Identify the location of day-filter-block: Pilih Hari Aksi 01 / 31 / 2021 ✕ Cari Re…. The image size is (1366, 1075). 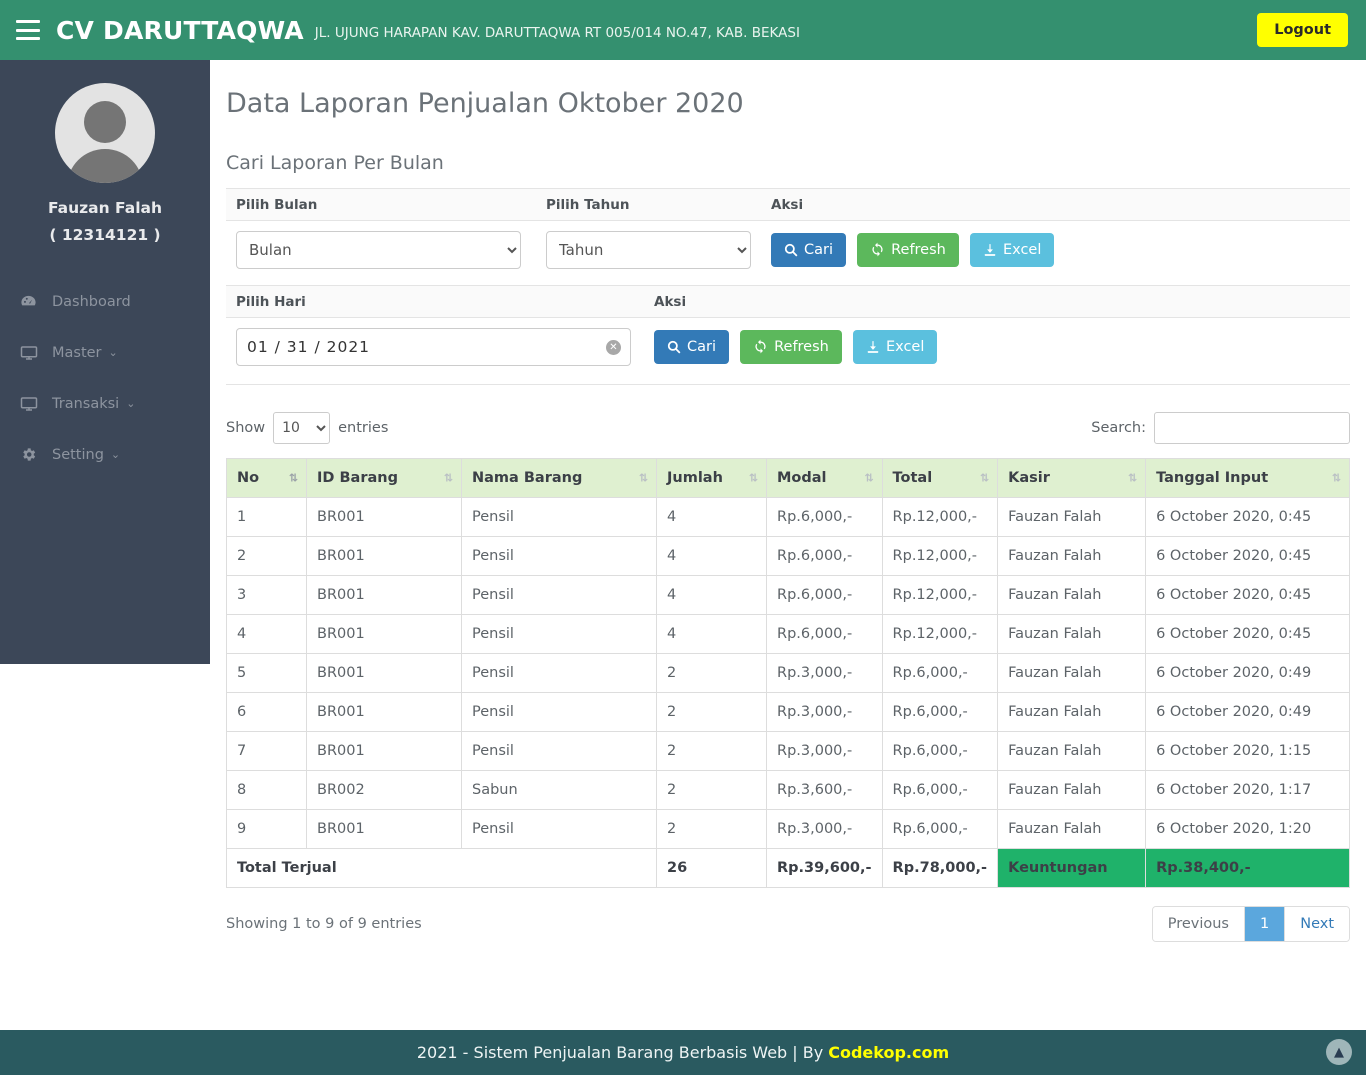
(788, 335).